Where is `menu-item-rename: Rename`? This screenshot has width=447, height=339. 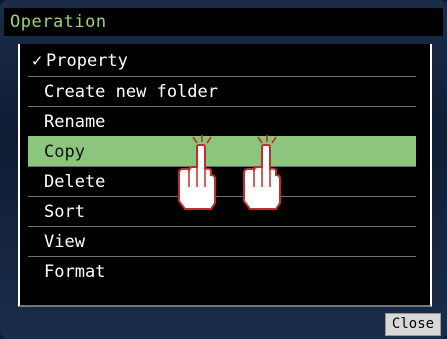 menu-item-rename: Rename is located at coordinates (222, 121).